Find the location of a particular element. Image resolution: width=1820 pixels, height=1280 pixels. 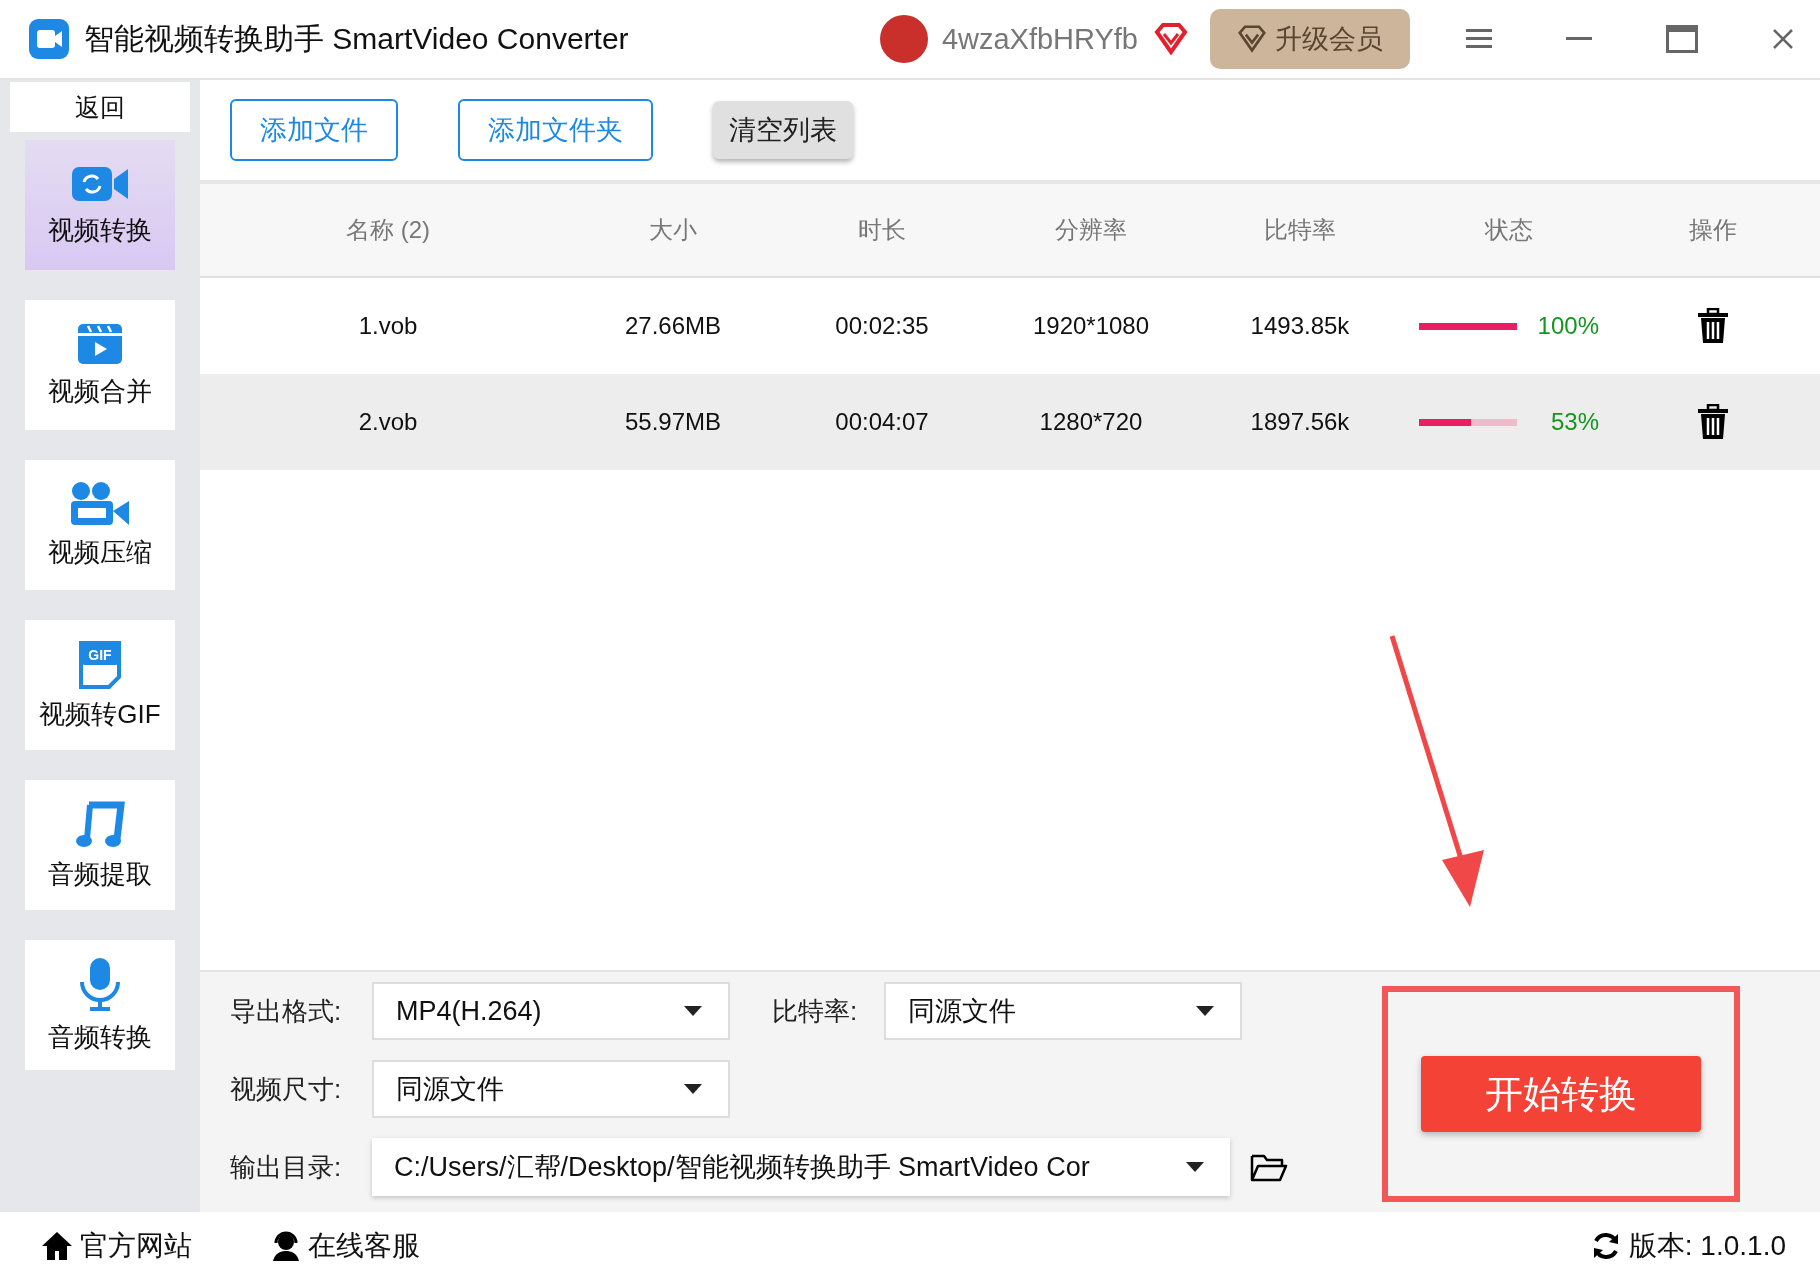

user-name: 4wzaXfbHRYfb is located at coordinates (1039, 39).